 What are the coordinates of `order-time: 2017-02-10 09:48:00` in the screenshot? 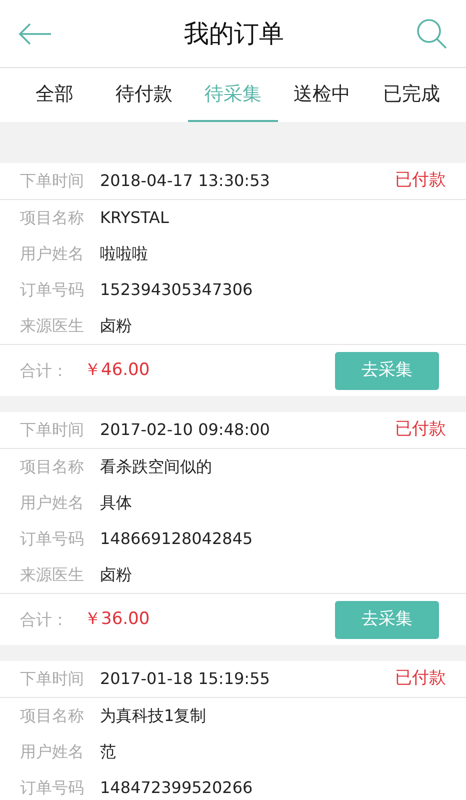 It's located at (185, 430).